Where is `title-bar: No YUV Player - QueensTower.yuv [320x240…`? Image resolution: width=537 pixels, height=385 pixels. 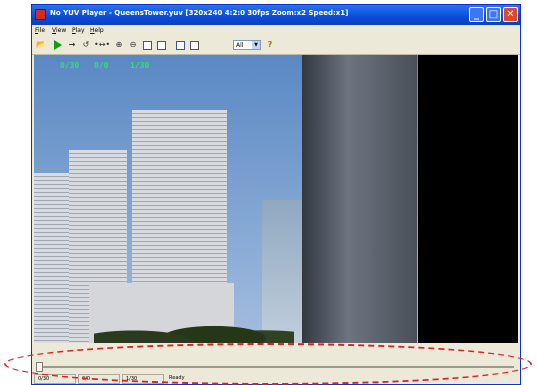
title-bar: No YUV Player - QueensTower.yuv [320x240… is located at coordinates (276, 15).